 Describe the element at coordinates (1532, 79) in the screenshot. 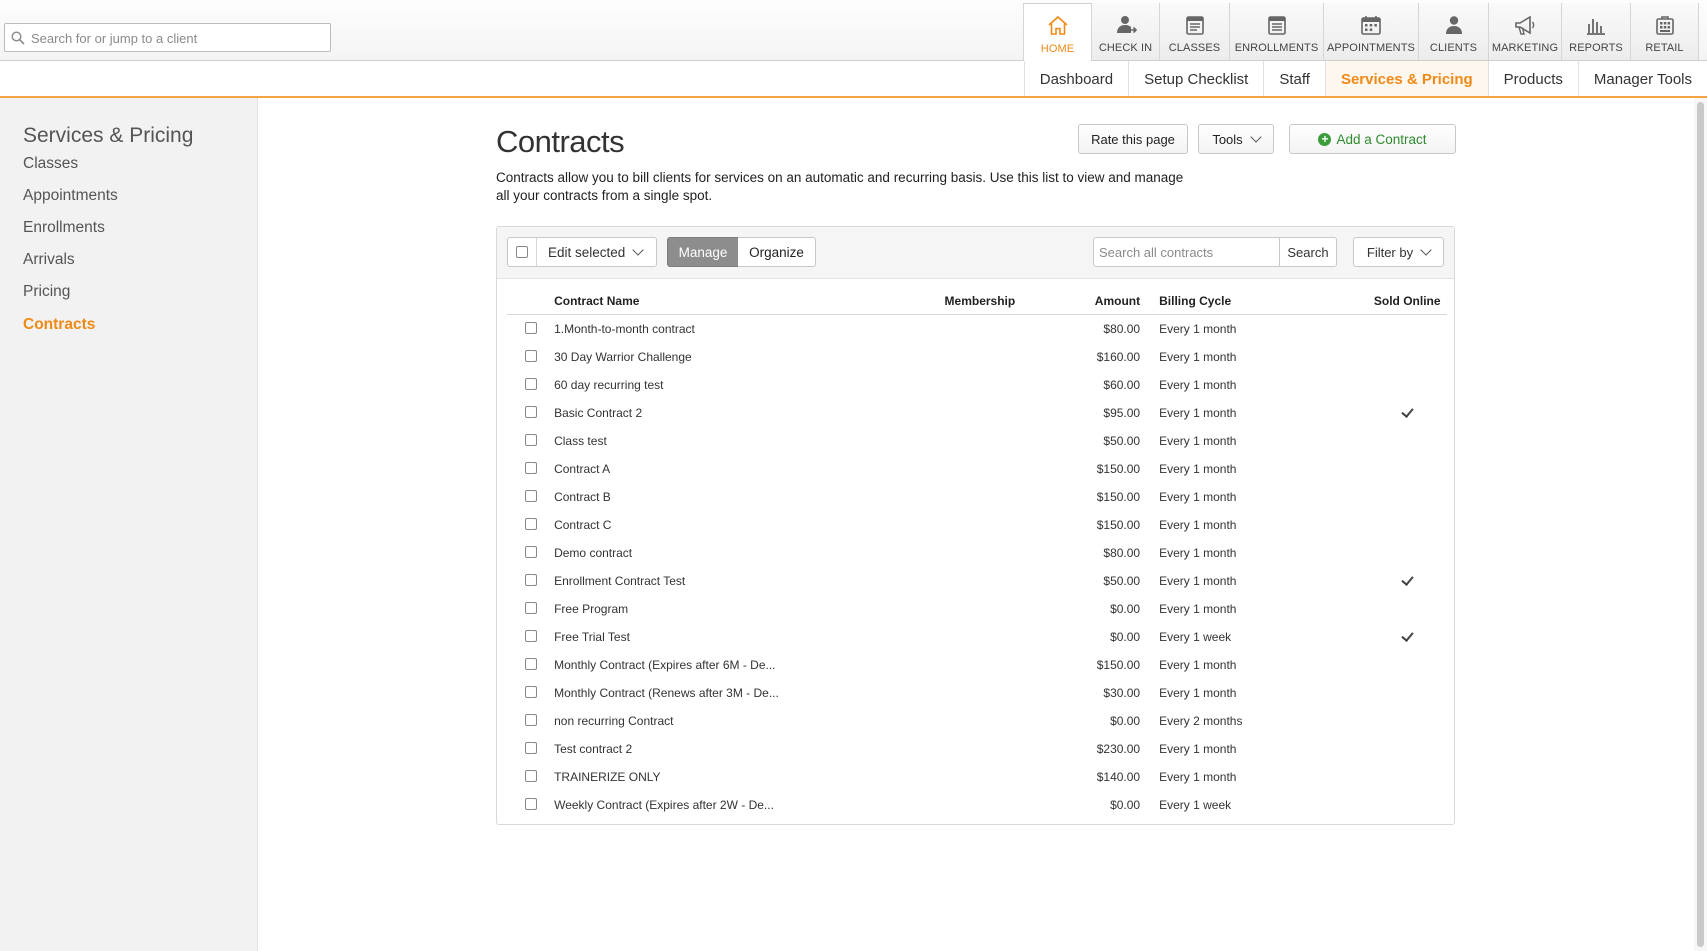

I see `subnav-products: Products` at that location.